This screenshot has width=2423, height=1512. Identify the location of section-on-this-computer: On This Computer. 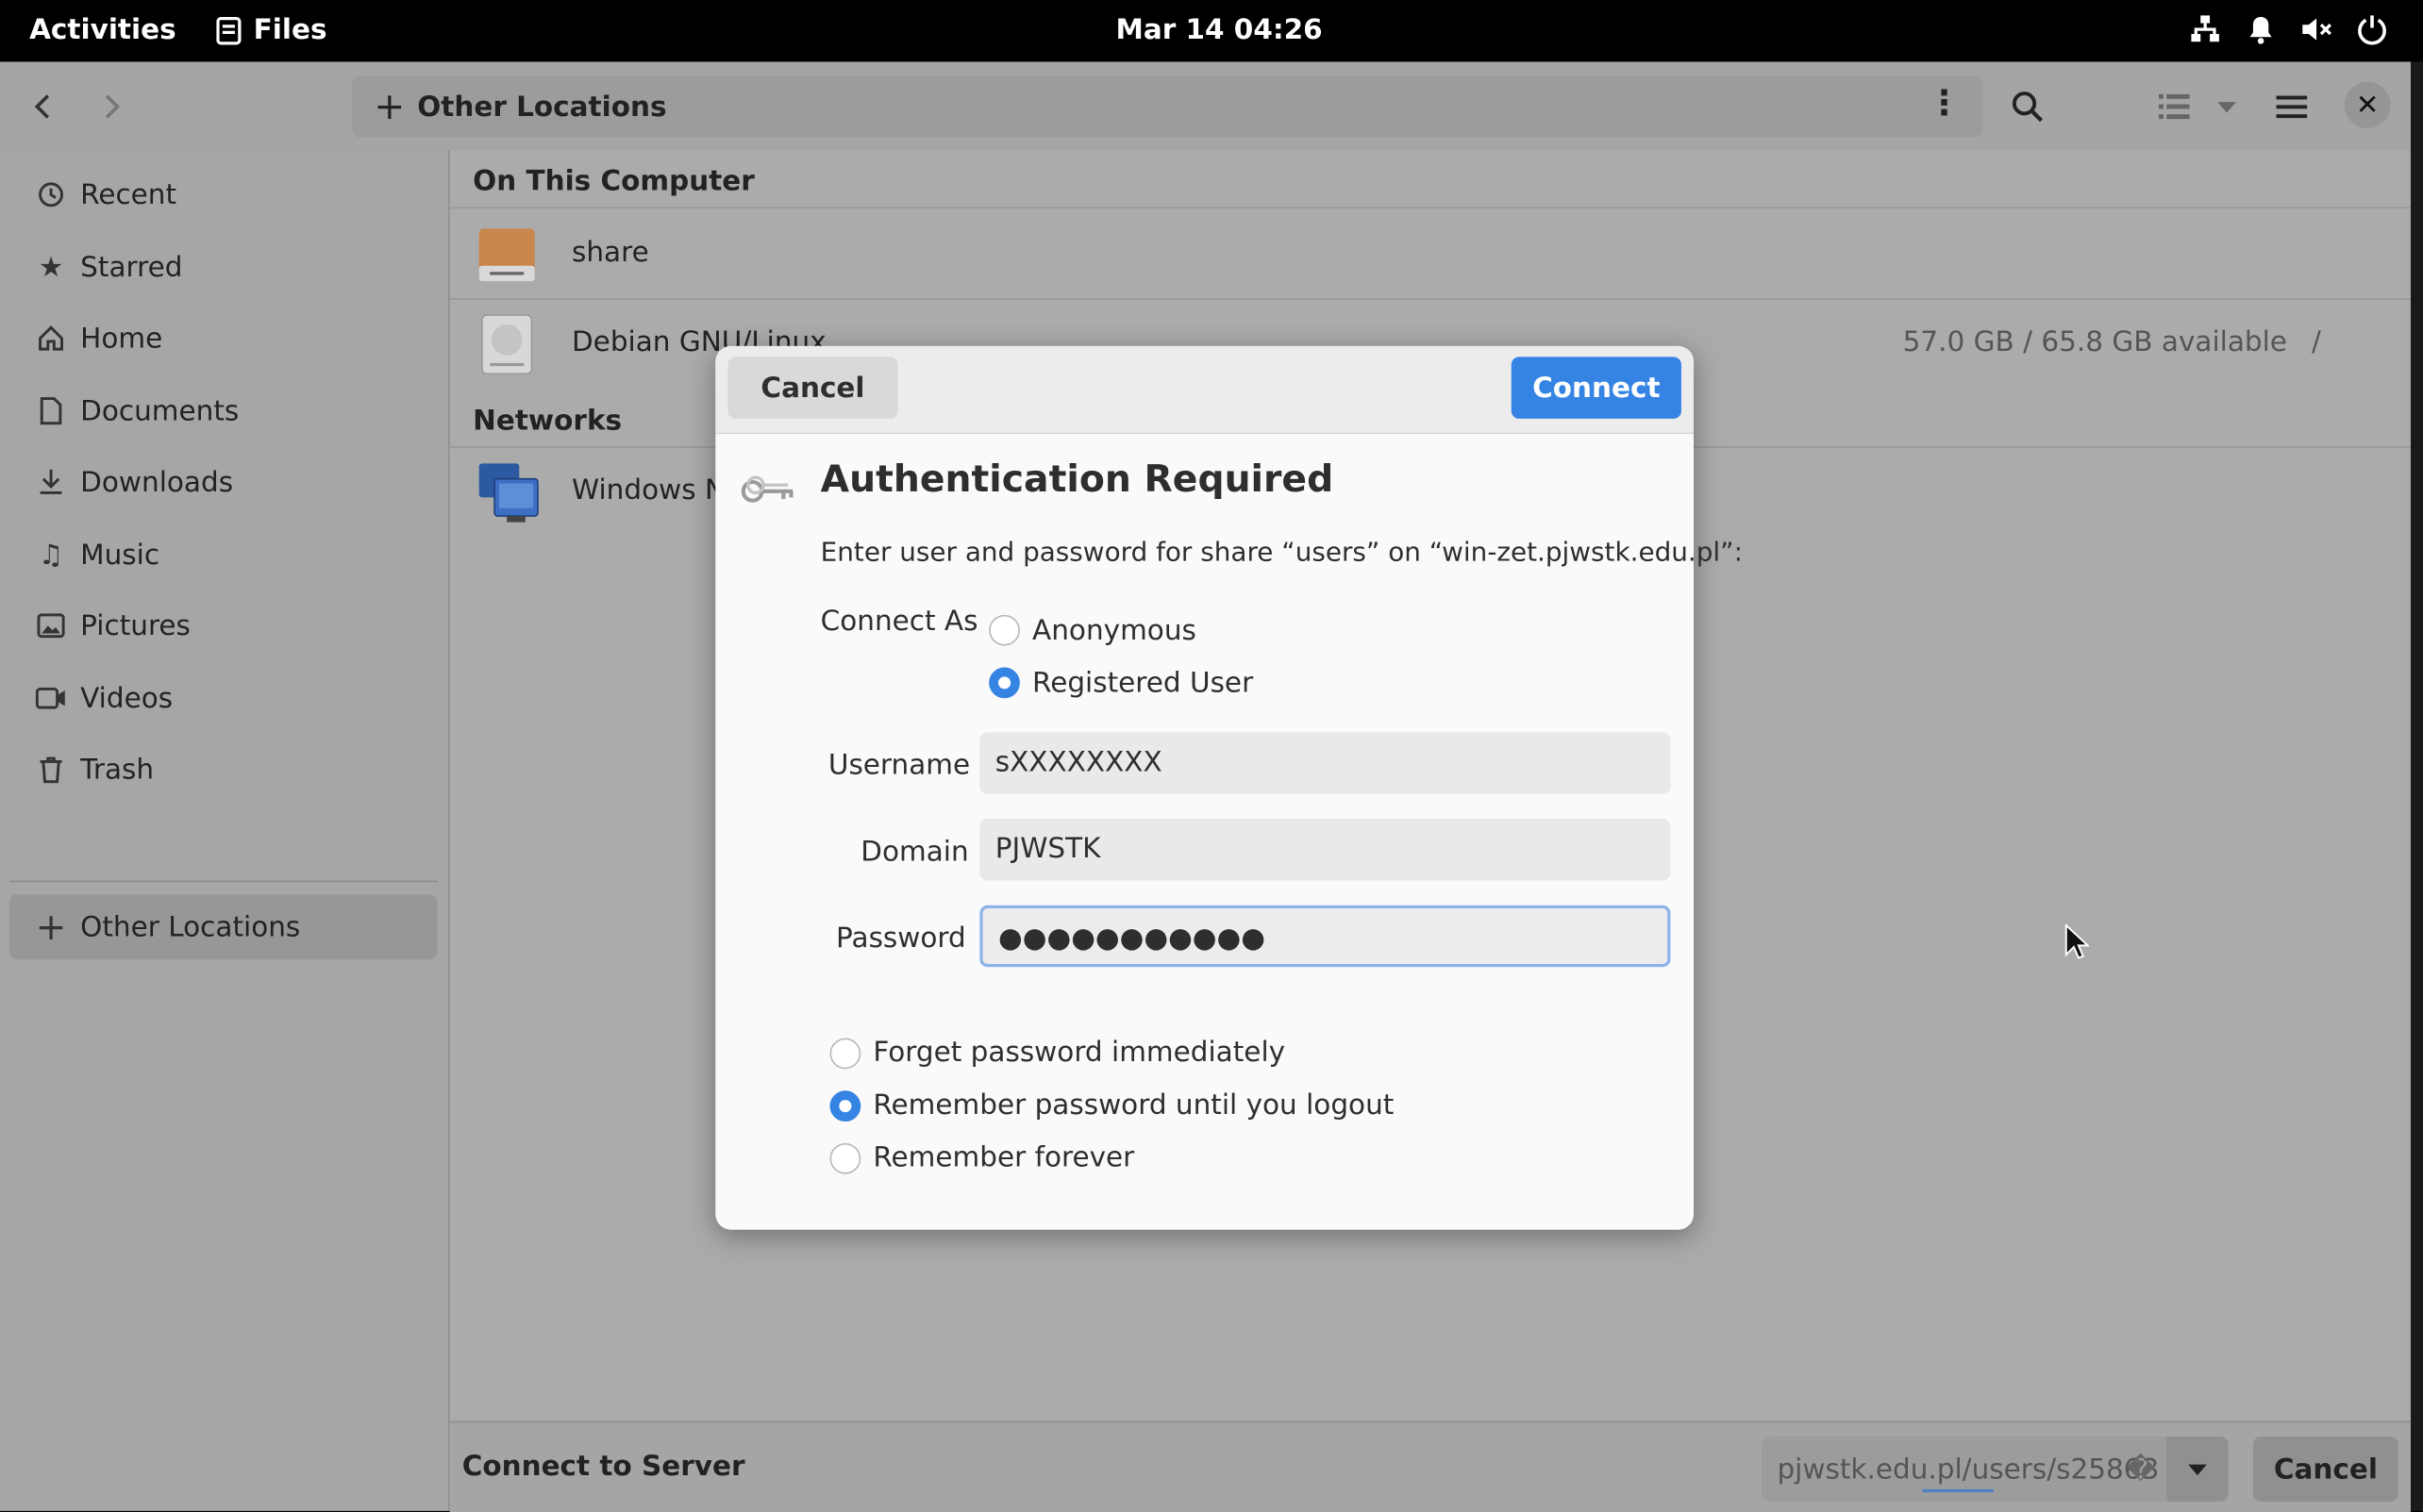
(614, 181).